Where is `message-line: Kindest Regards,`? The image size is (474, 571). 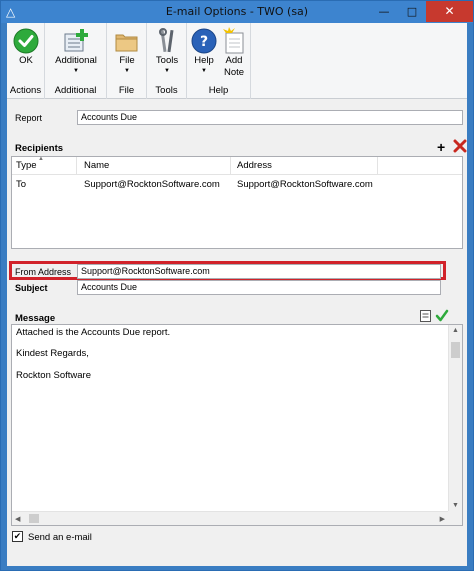 message-line: Kindest Regards, is located at coordinates (52, 353).